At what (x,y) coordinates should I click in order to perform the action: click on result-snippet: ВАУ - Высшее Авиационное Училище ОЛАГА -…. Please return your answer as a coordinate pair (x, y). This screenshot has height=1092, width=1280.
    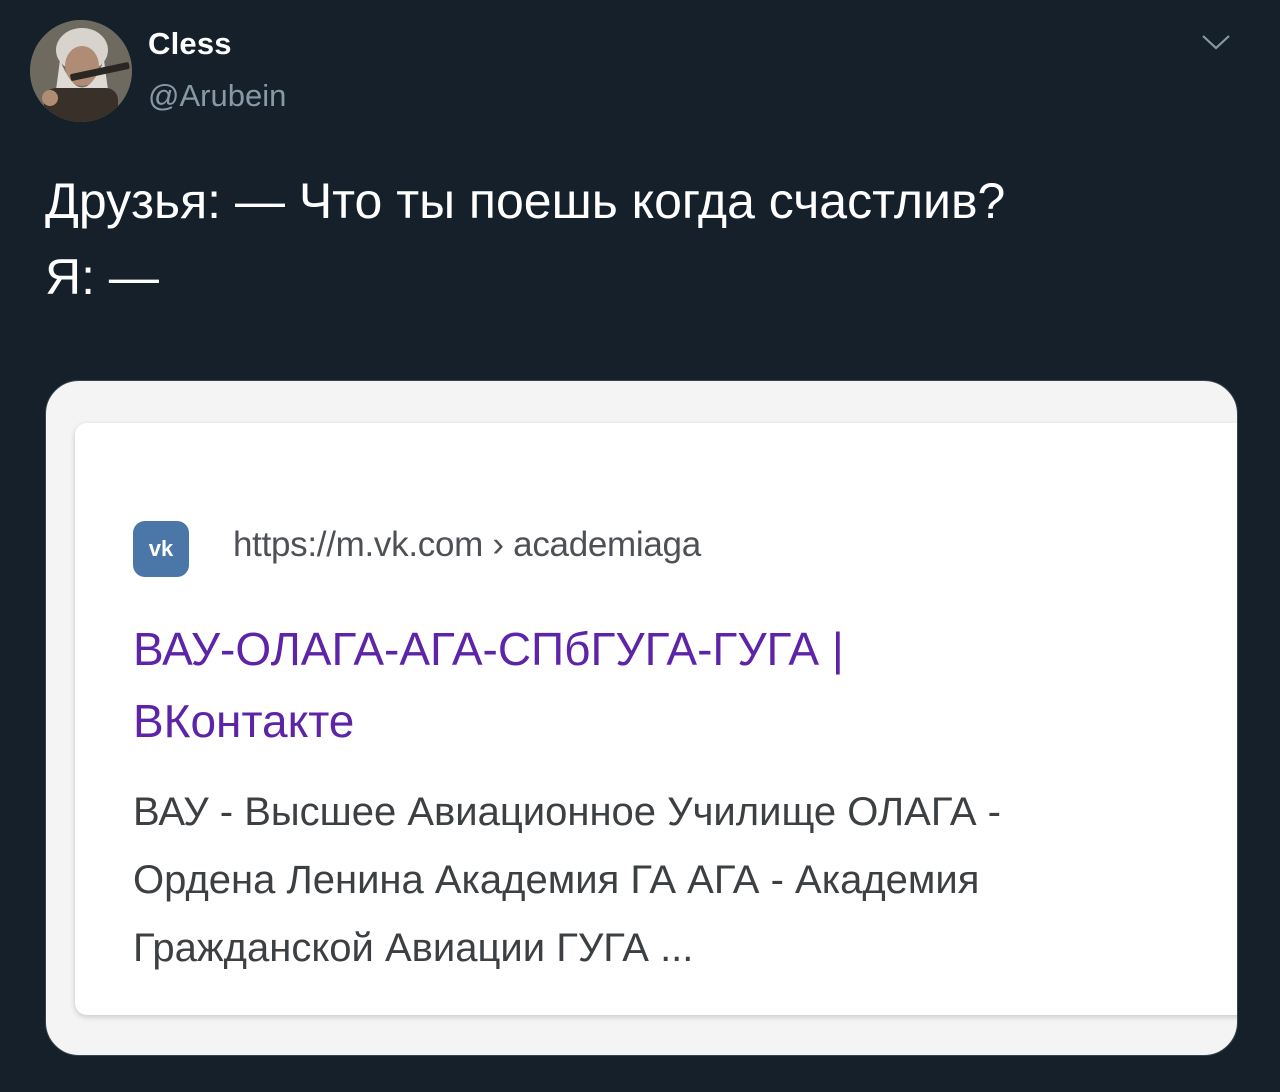
    Looking at the image, I should click on (567, 880).